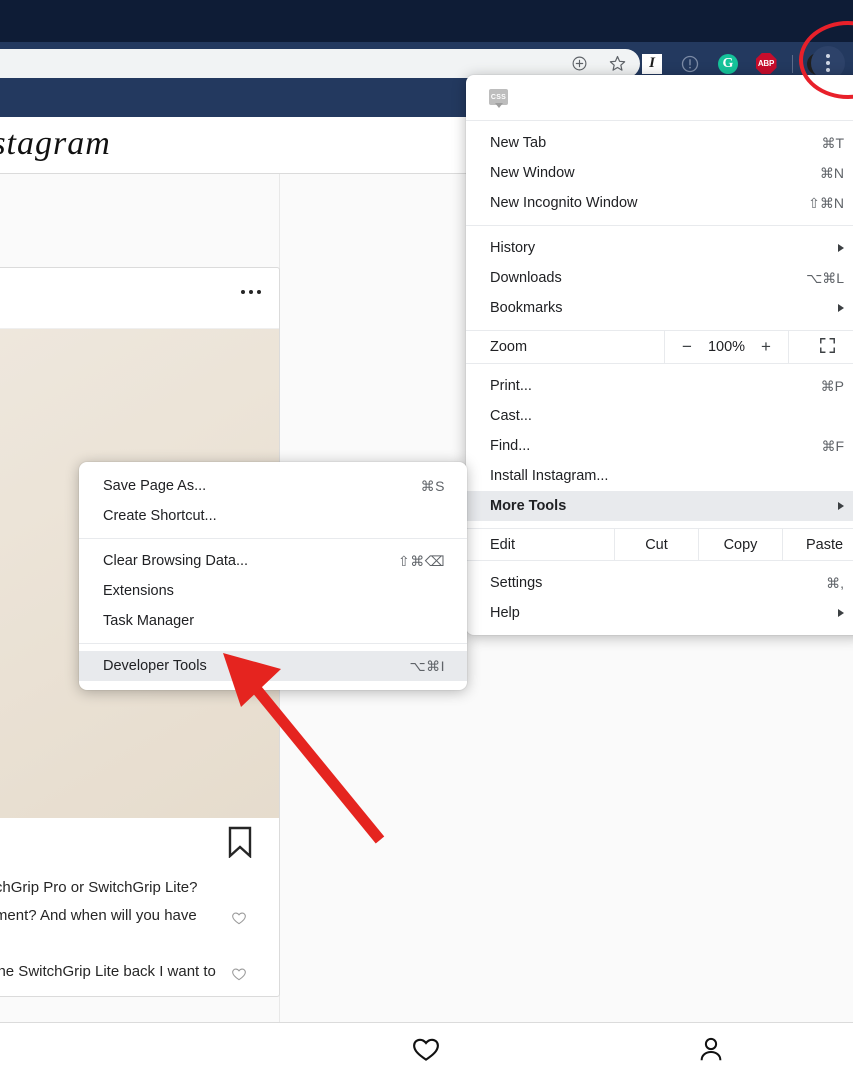 This screenshot has height=1080, width=853. Describe the element at coordinates (579, 64) in the screenshot. I see `install-app-icon` at that location.